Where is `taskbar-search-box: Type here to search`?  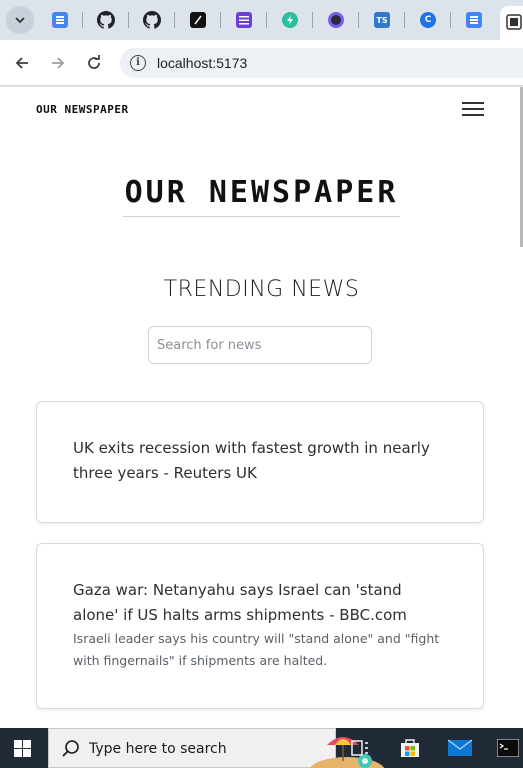 taskbar-search-box: Type here to search is located at coordinates (216, 748).